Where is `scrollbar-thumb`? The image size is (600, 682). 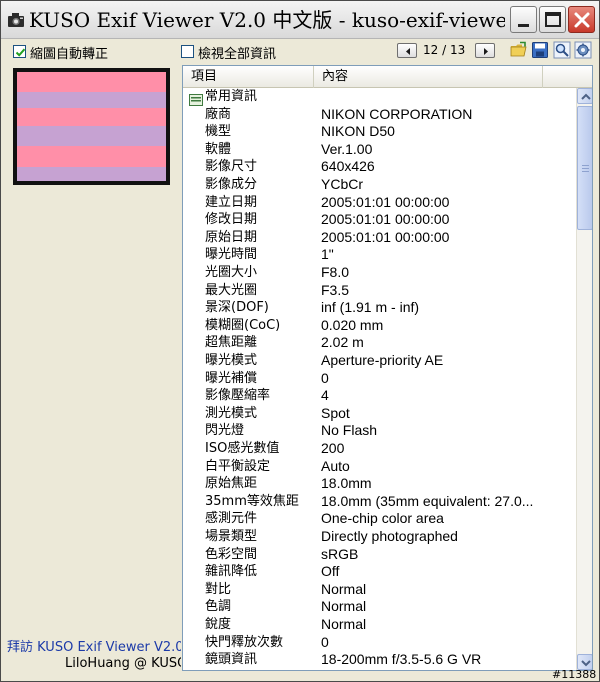
scrollbar-thumb is located at coordinates (584, 168).